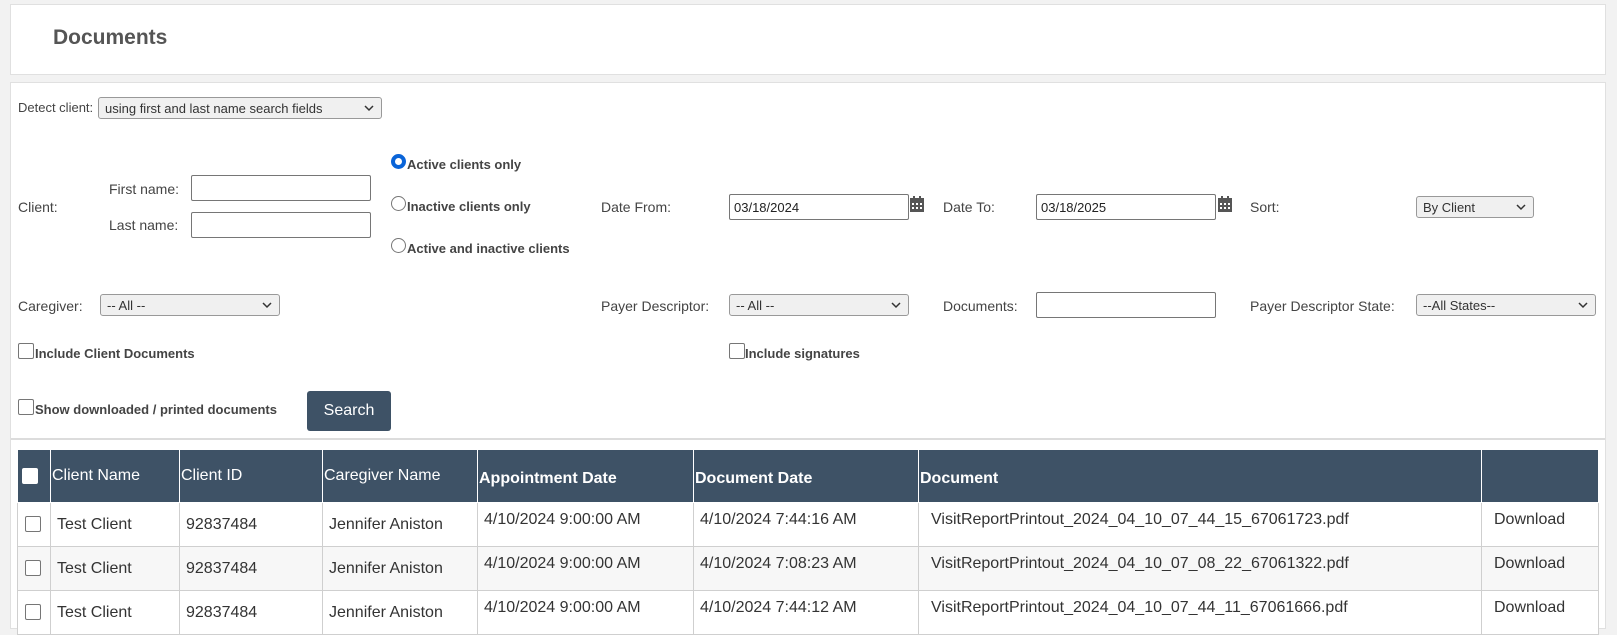 This screenshot has width=1617, height=635. What do you see at coordinates (126, 305) in the screenshot?
I see `caregiver-value: -- All --` at bounding box center [126, 305].